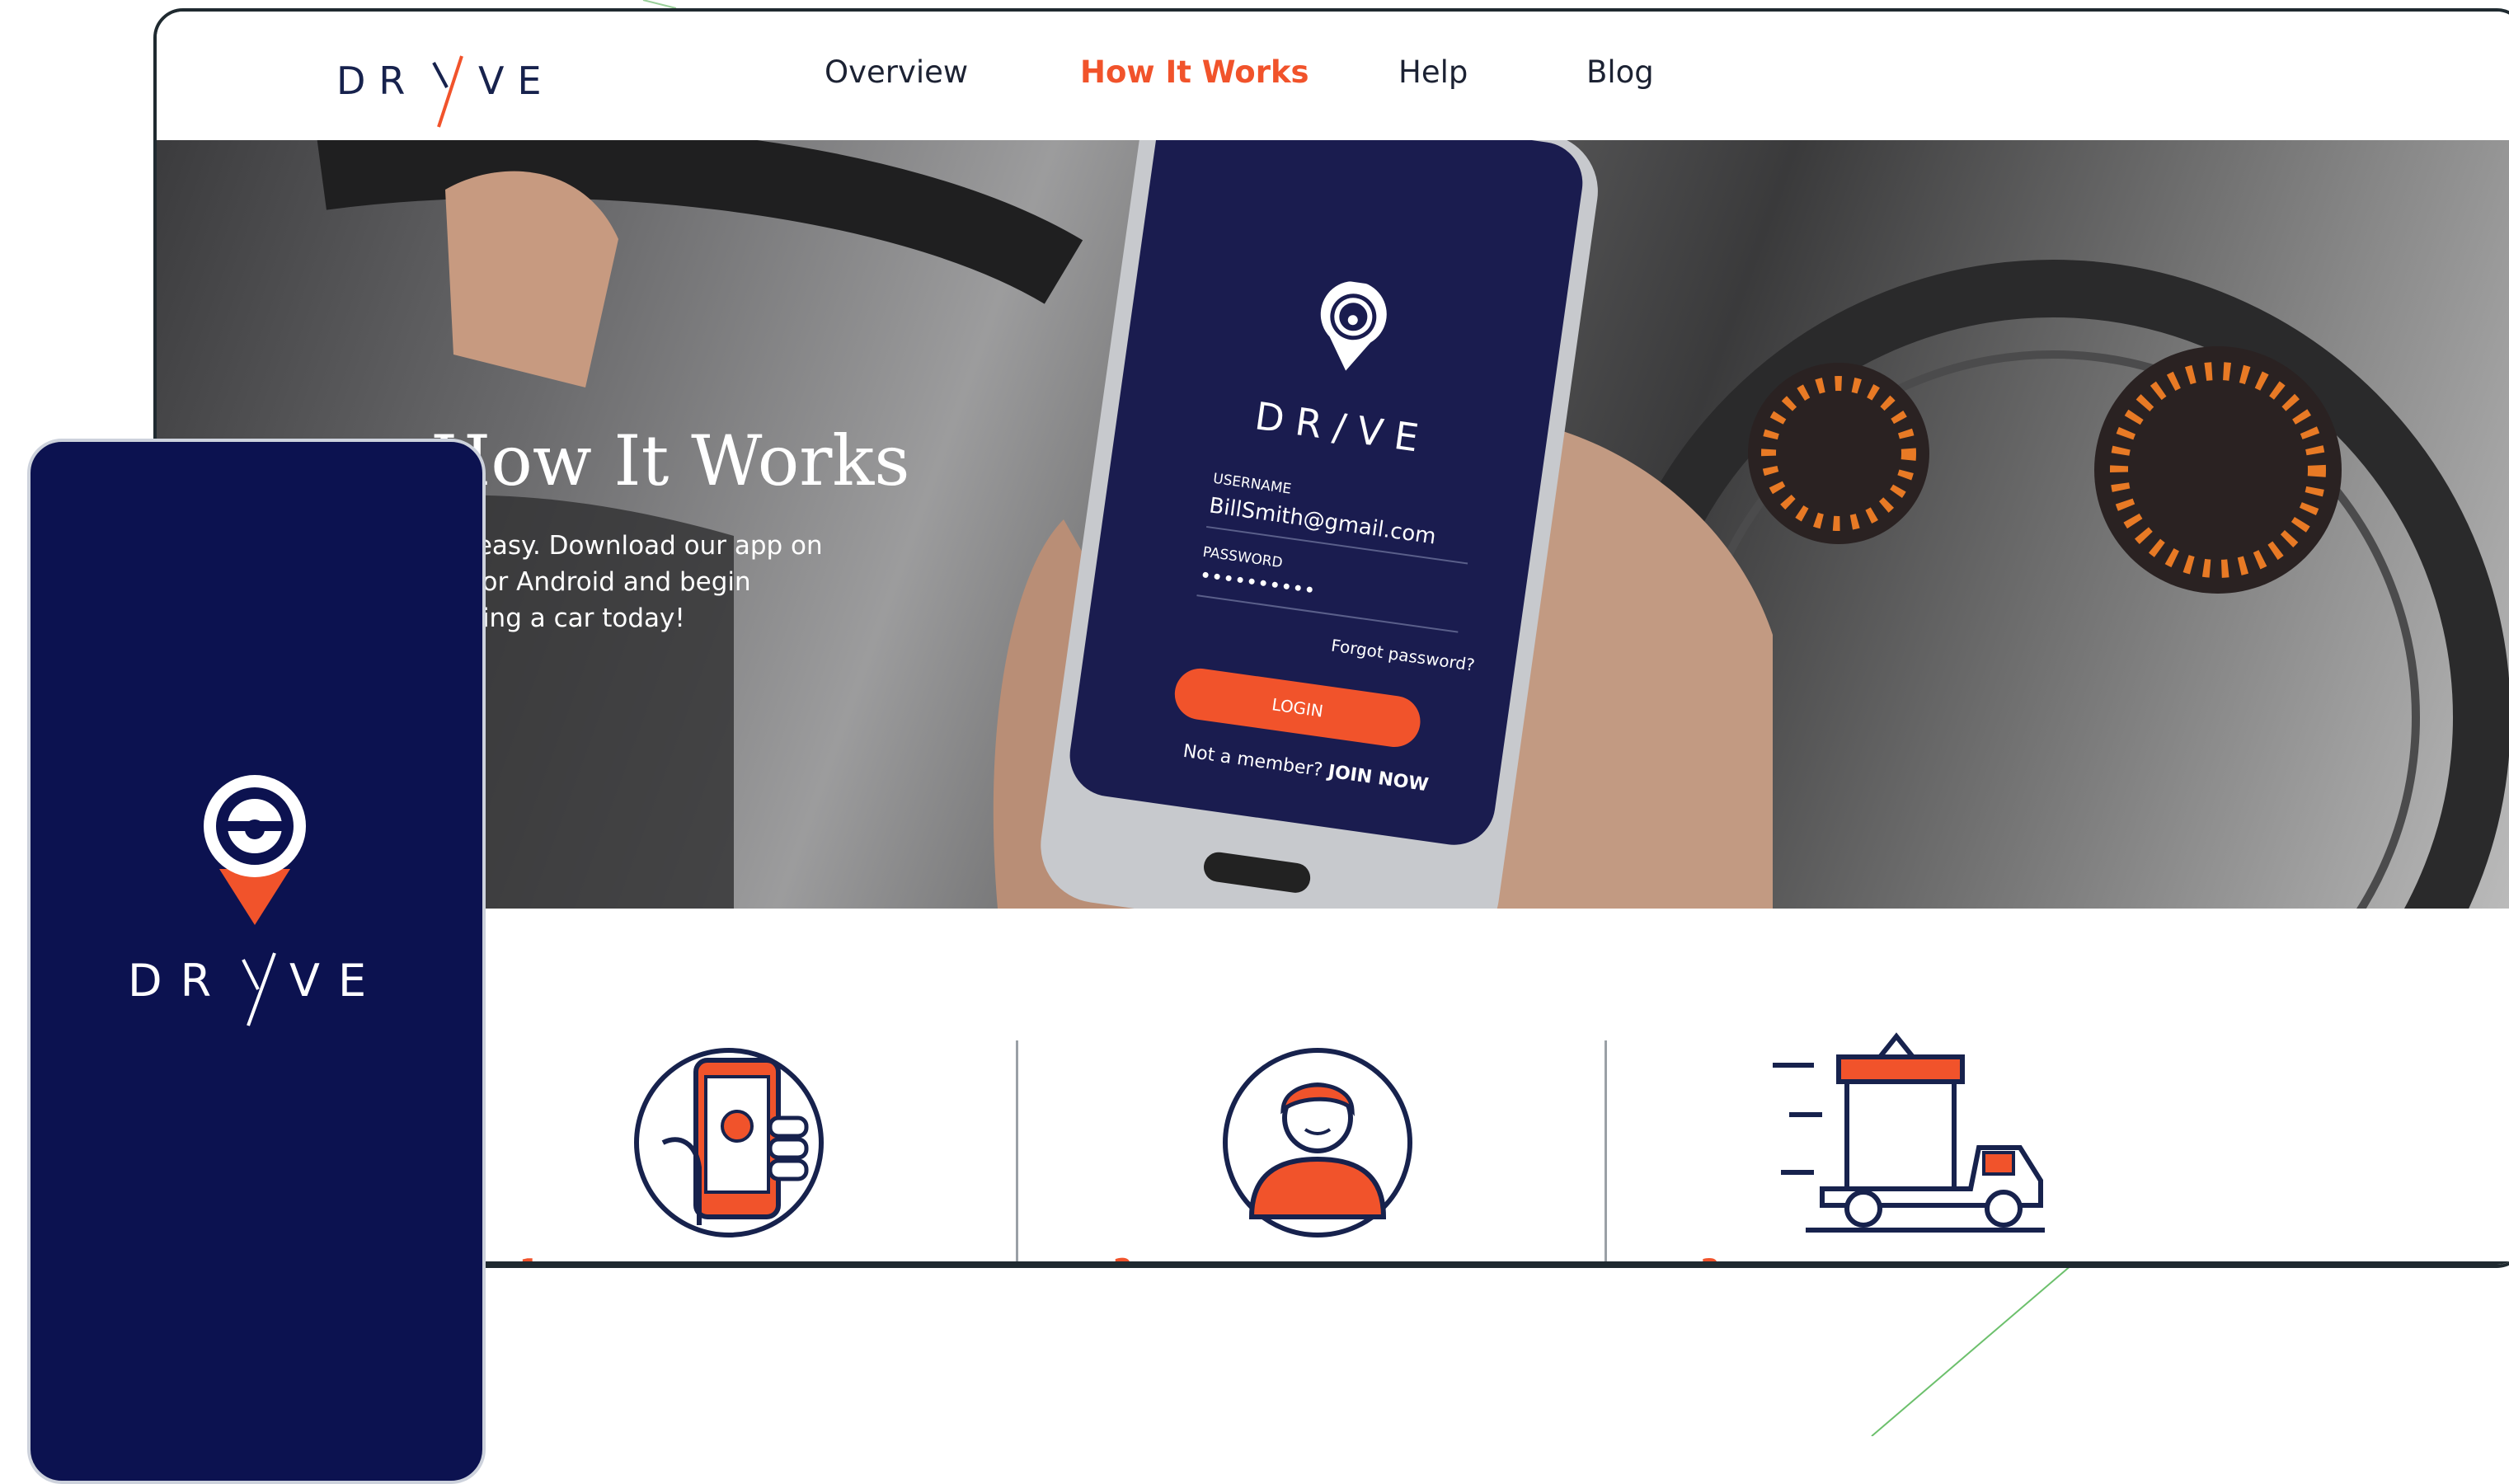  Describe the element at coordinates (670, 460) in the screenshot. I see `hero-title: How It Works` at that location.